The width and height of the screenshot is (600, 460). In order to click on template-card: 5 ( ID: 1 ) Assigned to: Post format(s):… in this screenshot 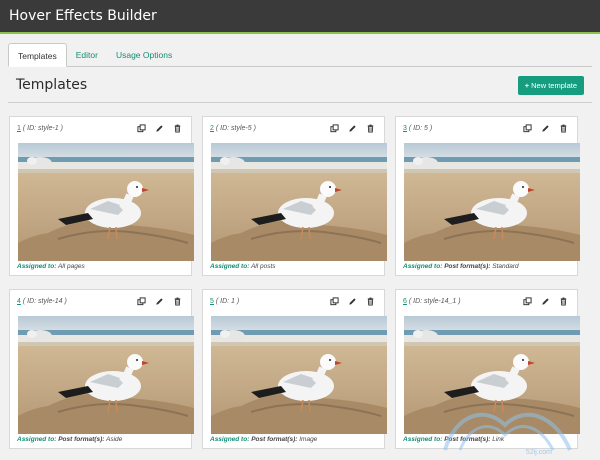, I will do `click(293, 369)`.